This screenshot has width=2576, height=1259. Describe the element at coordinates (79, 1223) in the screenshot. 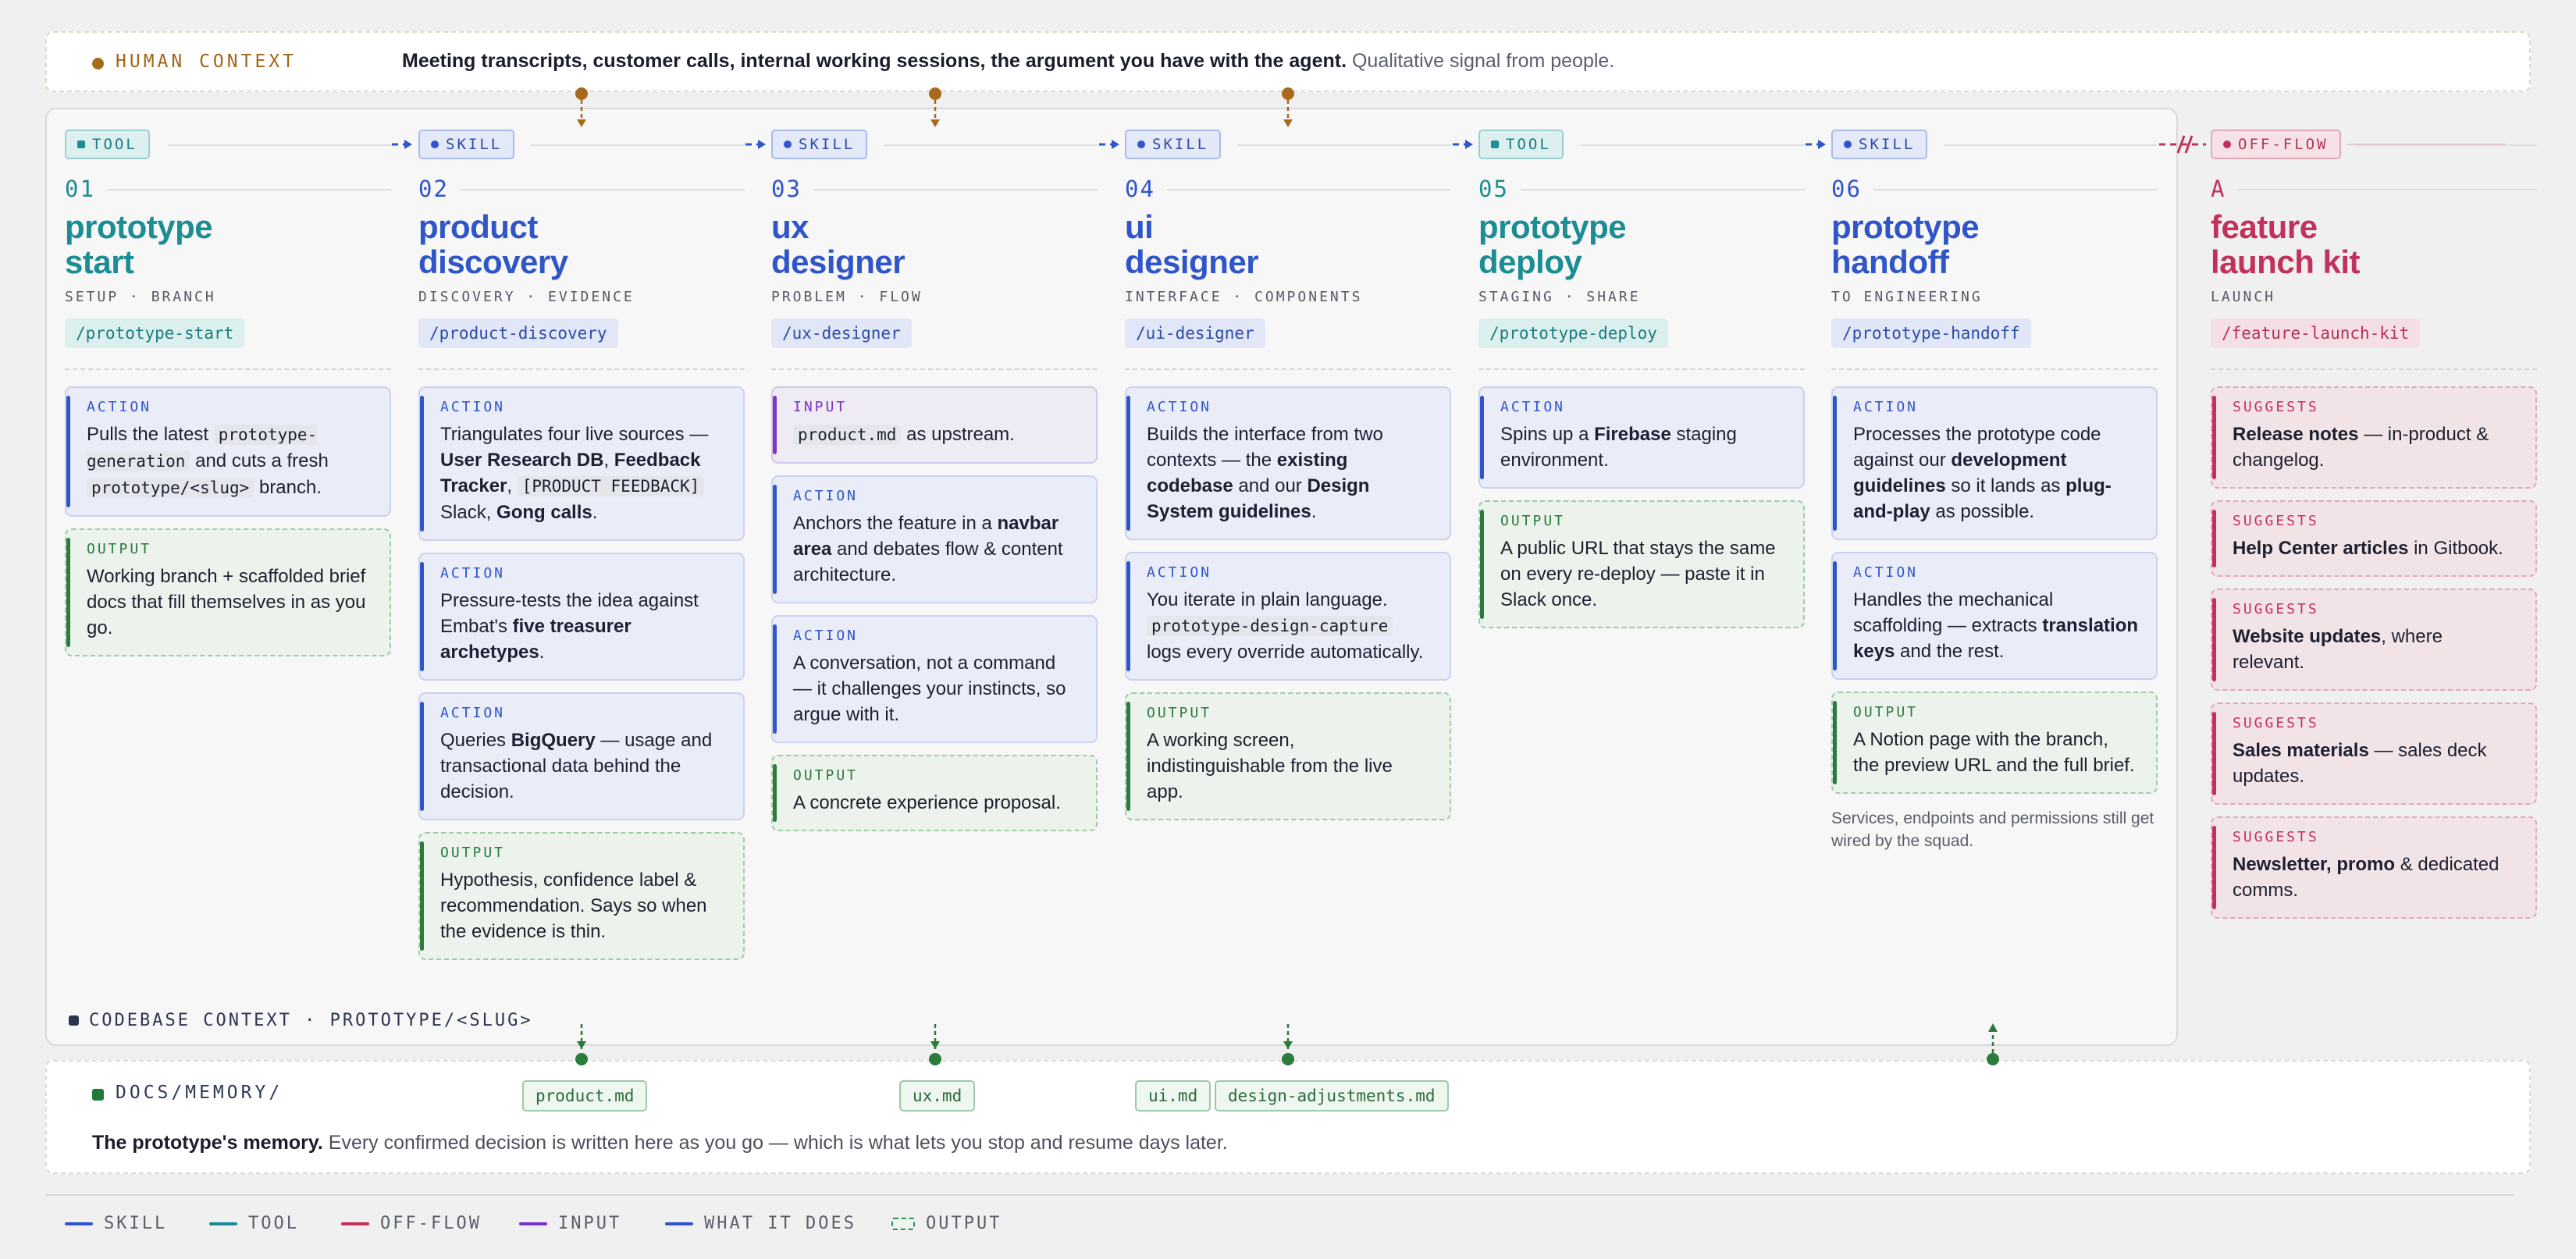

I see `legend-skill-swatch` at that location.